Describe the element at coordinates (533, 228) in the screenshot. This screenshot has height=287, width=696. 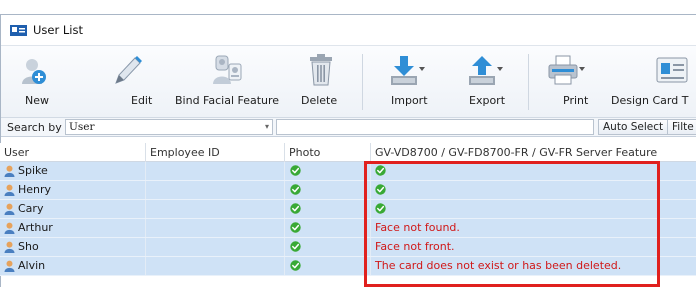
I see `feature-cell: Face not found.` at that location.